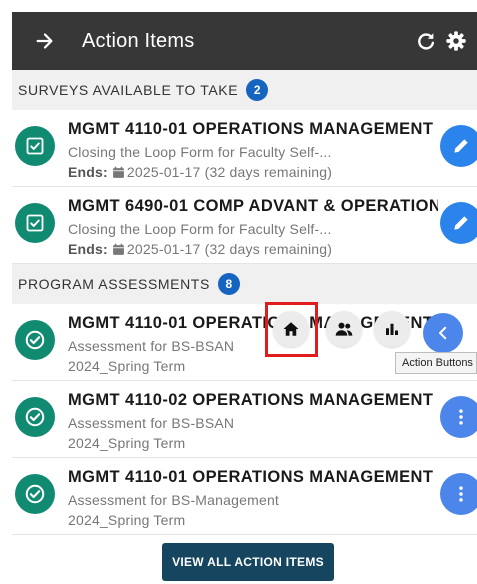 This screenshot has height=584, width=477. I want to click on gear-icon, so click(456, 41).